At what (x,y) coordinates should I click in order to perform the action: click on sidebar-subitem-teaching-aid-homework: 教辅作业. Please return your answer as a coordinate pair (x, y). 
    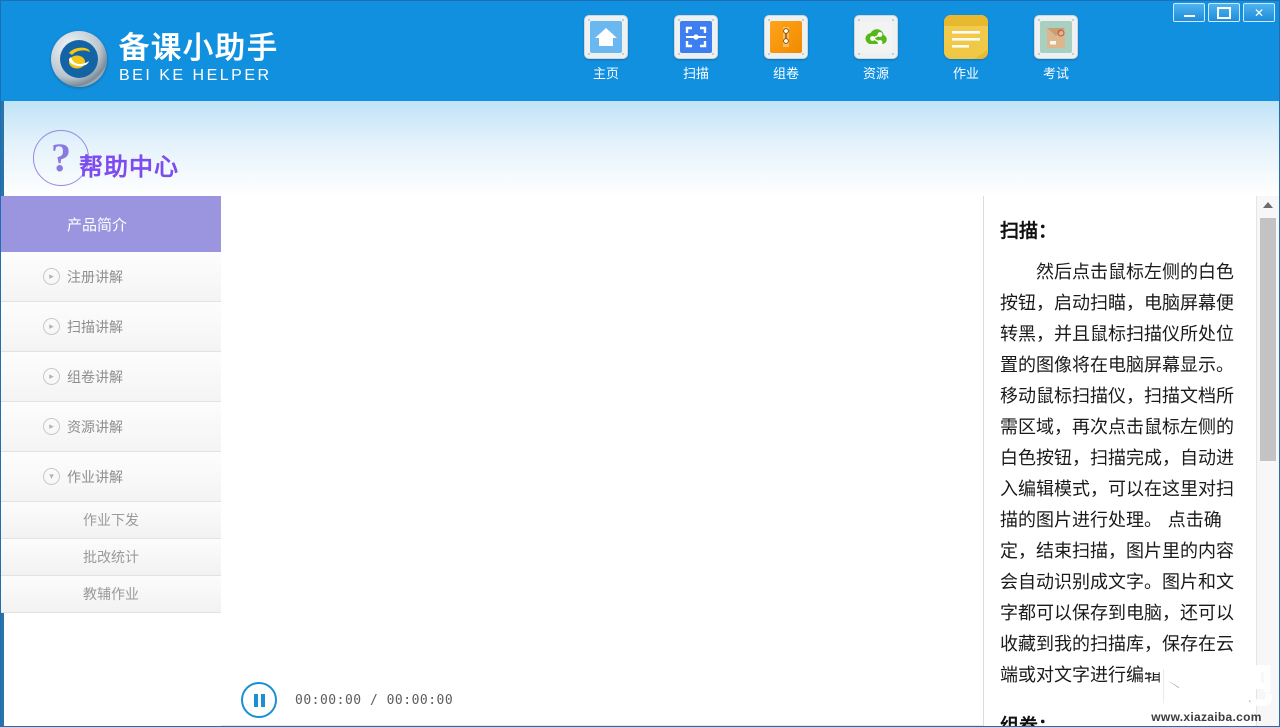
    Looking at the image, I should click on (111, 594).